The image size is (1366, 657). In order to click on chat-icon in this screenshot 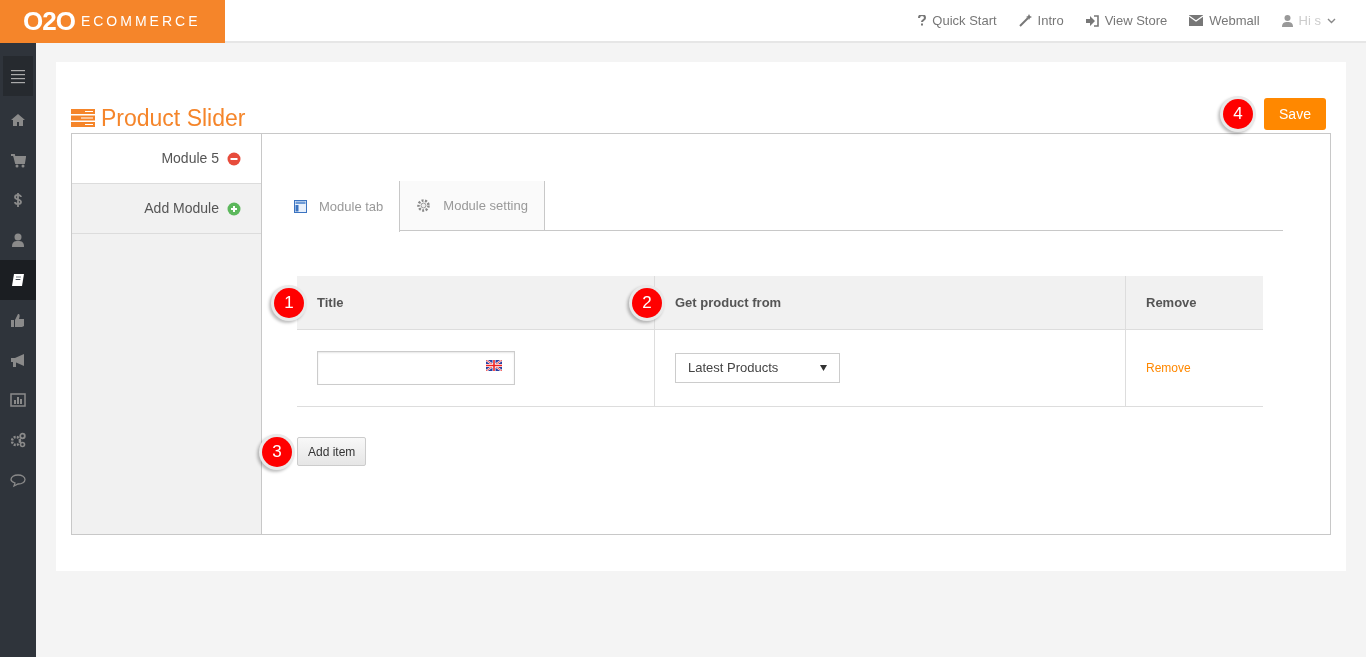, I will do `click(18, 480)`.